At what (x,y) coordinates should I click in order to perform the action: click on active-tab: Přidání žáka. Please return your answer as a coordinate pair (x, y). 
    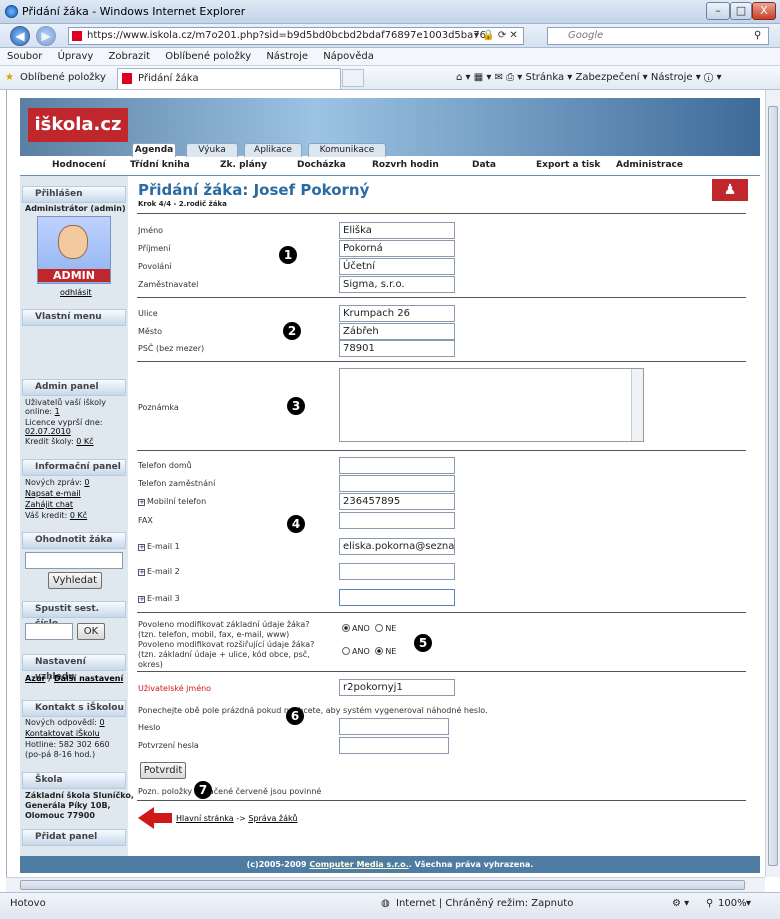
    Looking at the image, I should click on (229, 78).